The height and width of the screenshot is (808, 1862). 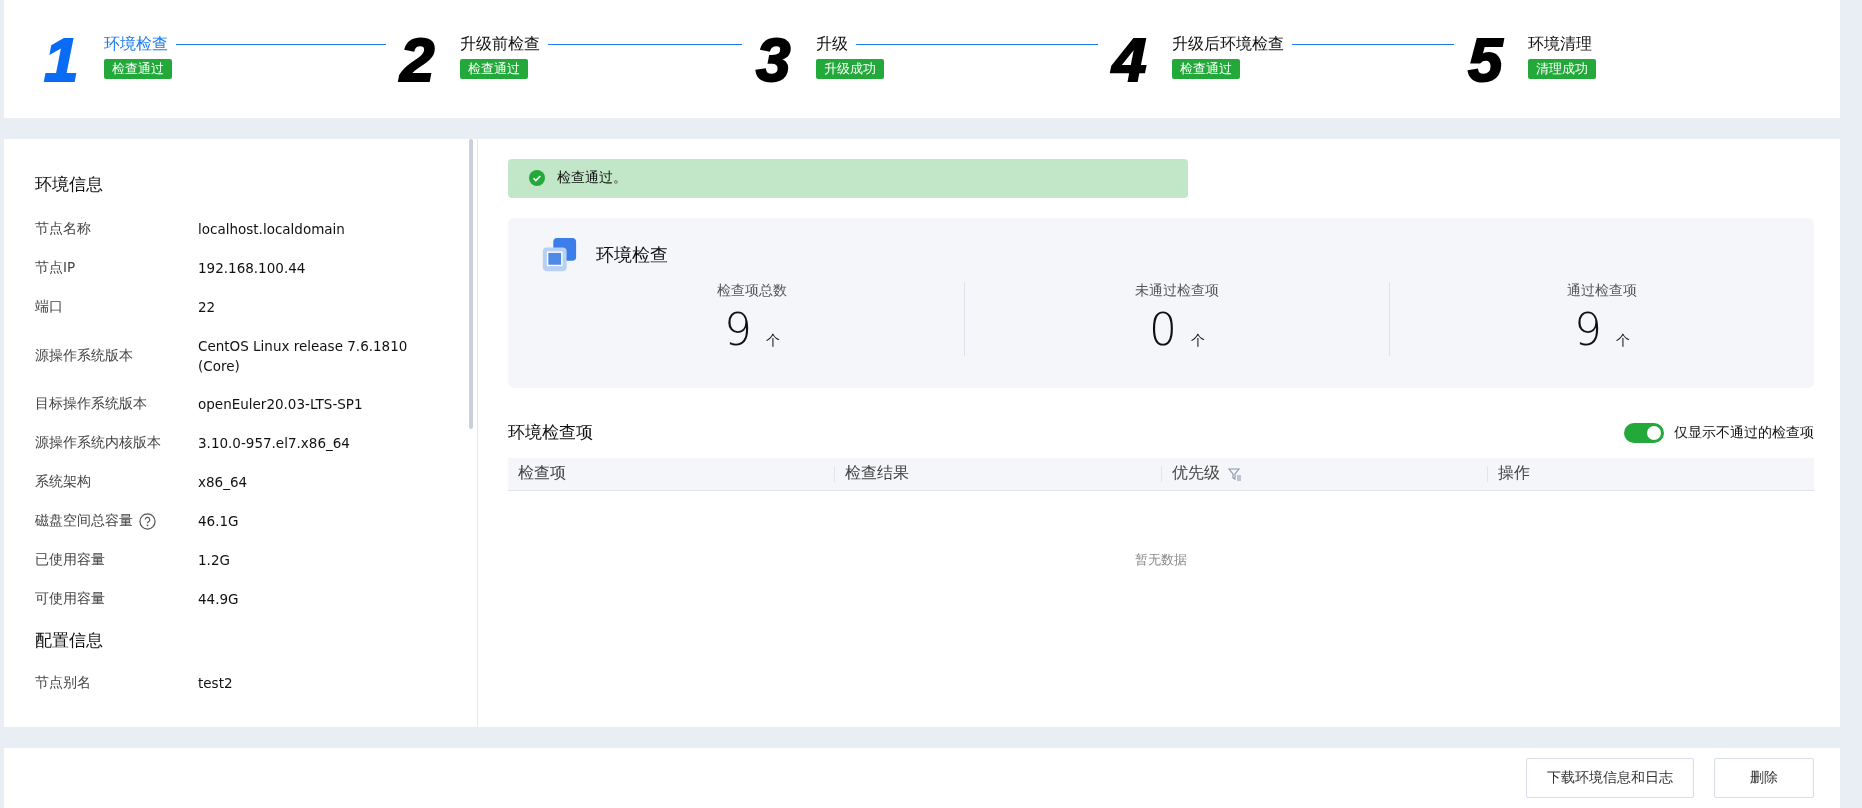 I want to click on action-button: 删除, so click(x=1764, y=778).